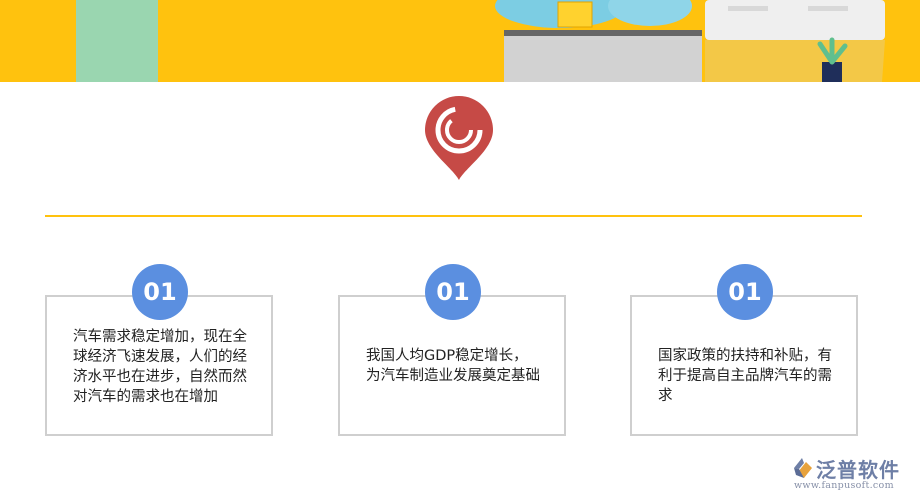 This screenshot has width=920, height=500. I want to click on brand-logo: 泛普软件 www.fanpusoft.com, so click(852, 475).